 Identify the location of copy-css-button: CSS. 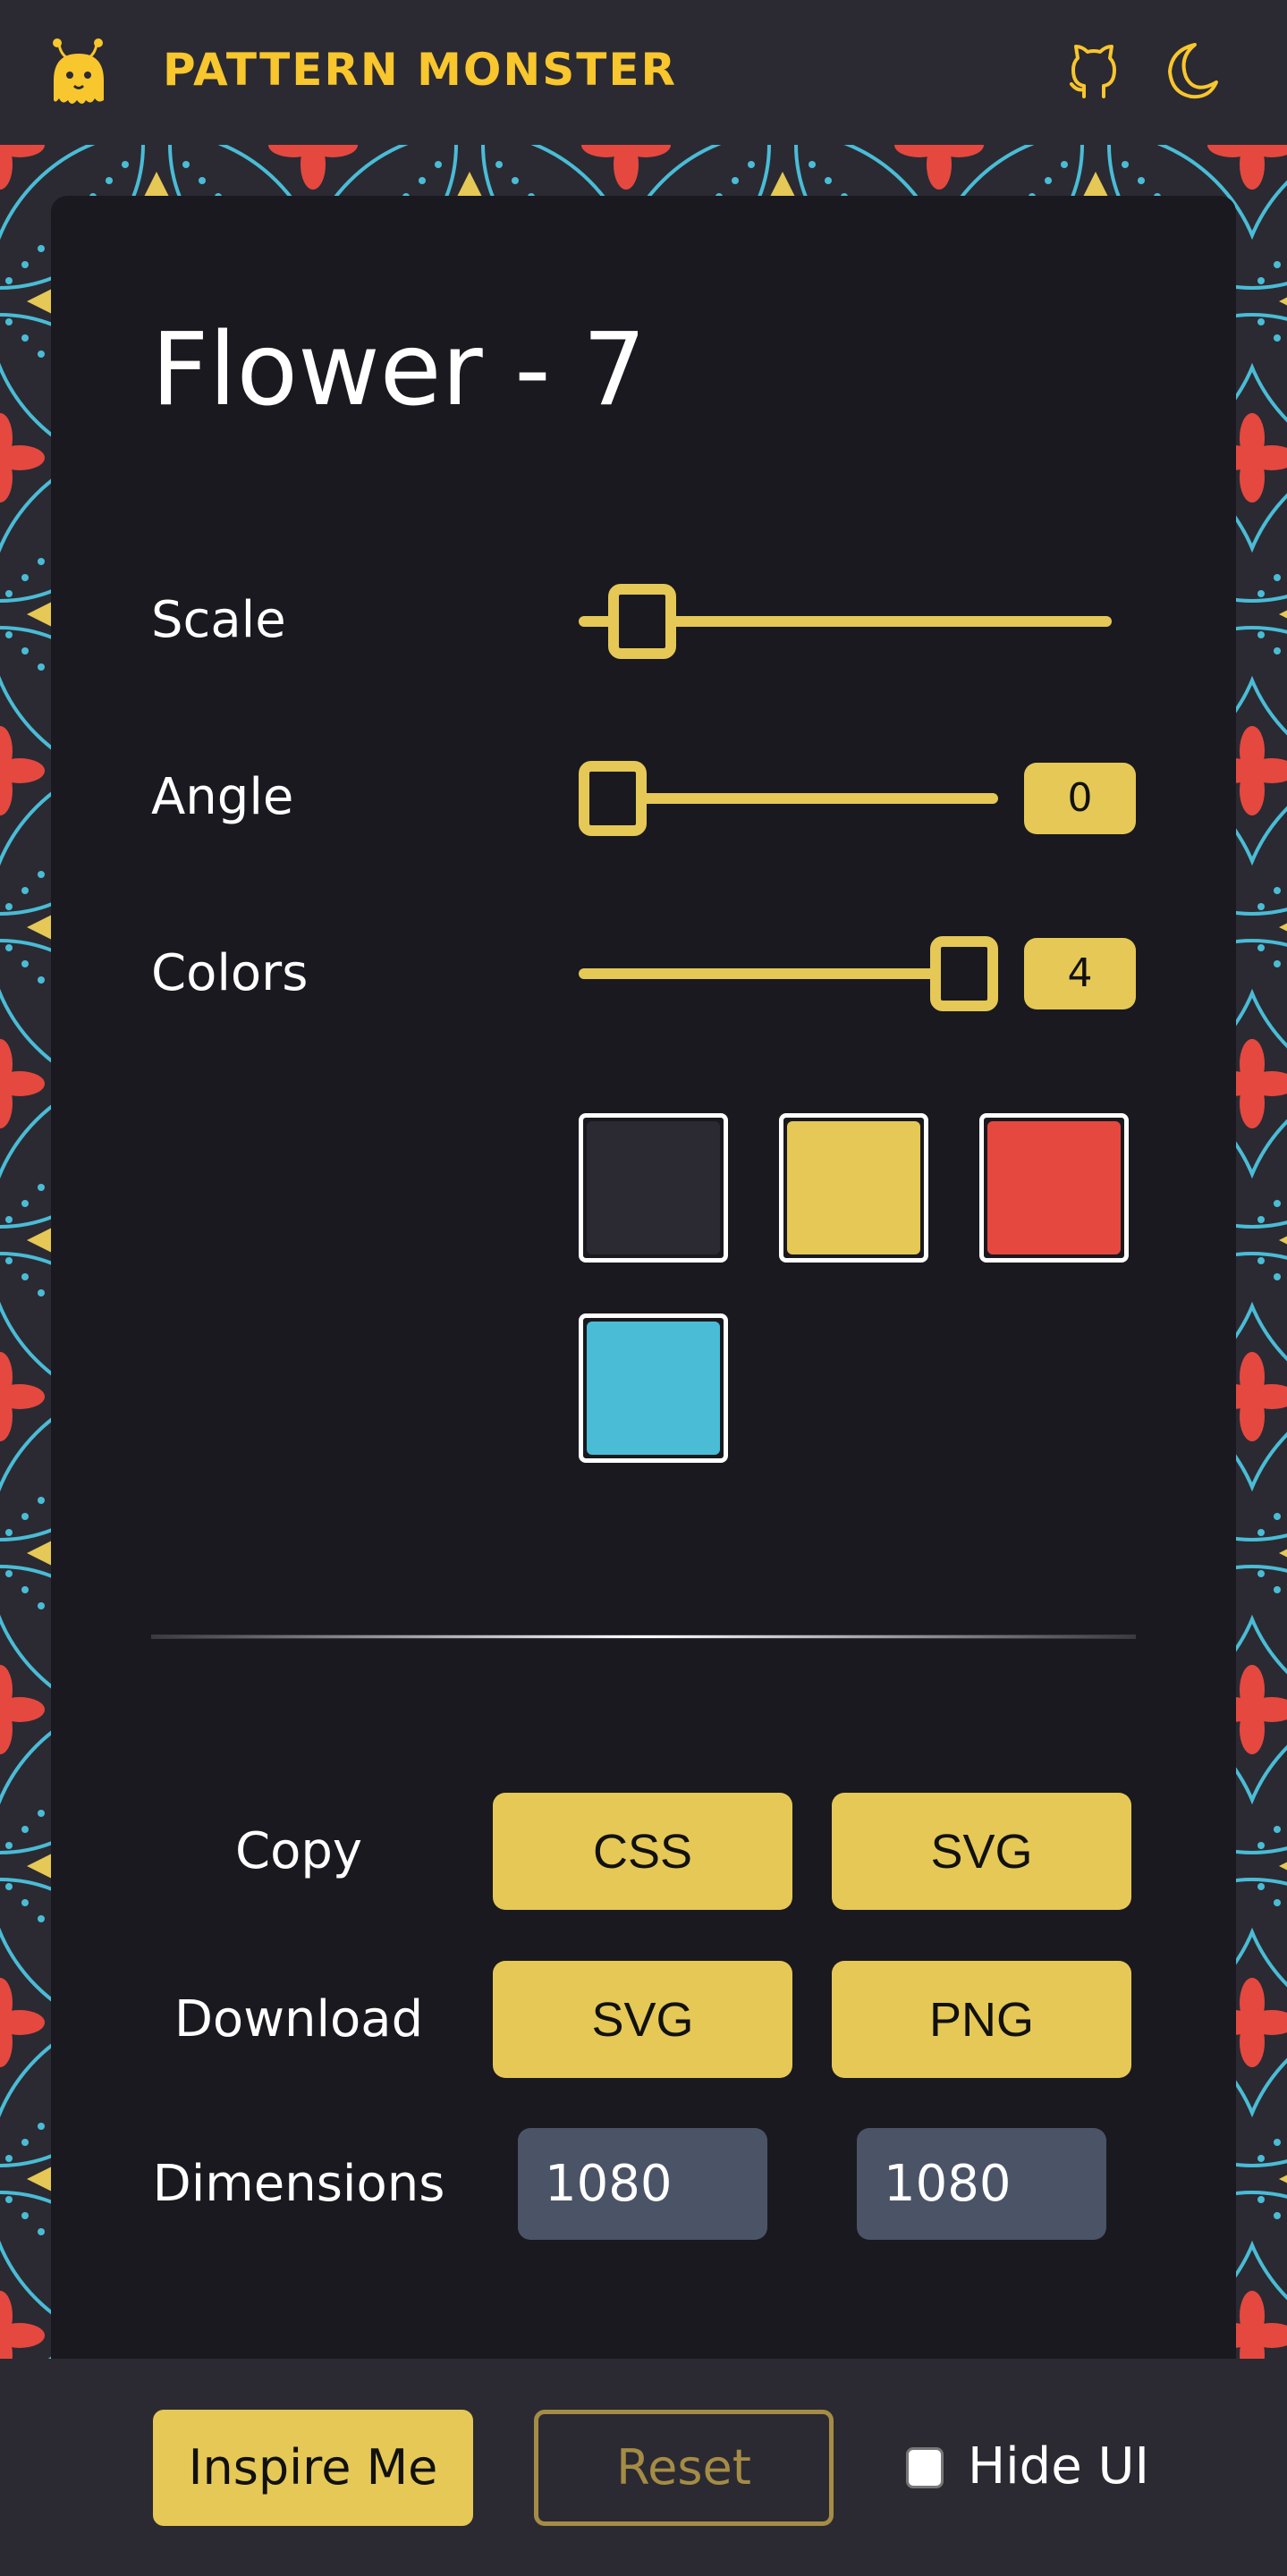
(642, 1851).